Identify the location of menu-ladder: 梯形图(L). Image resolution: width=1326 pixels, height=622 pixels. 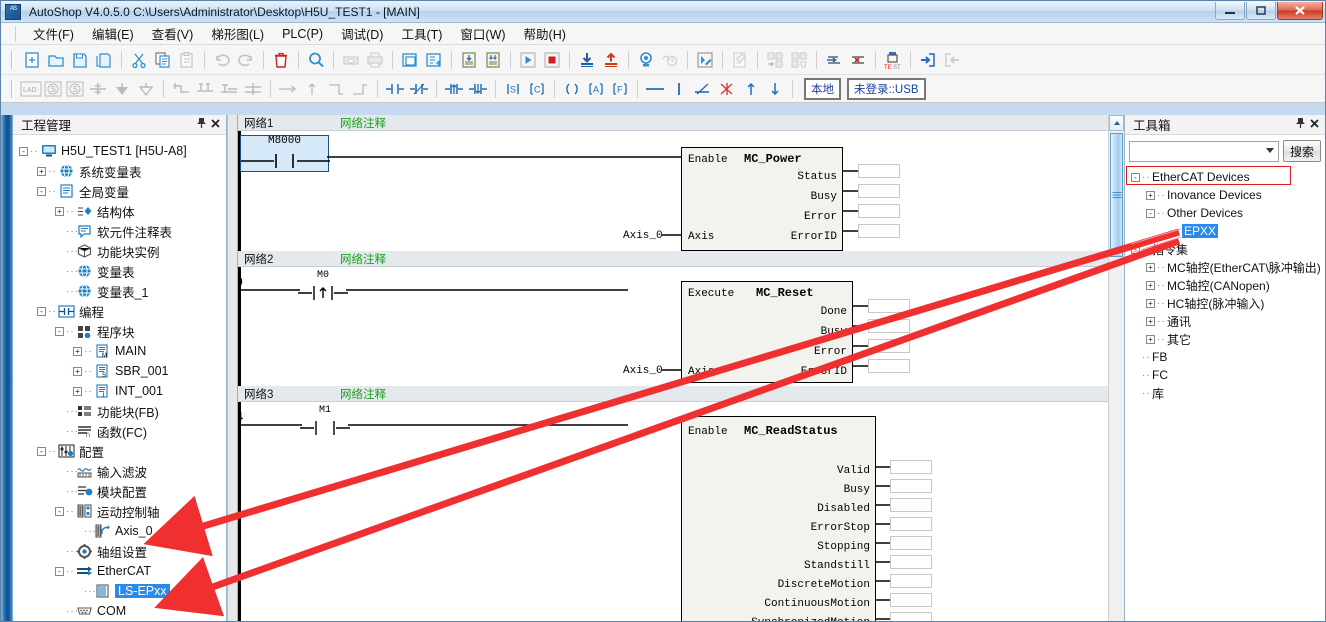
(237, 33).